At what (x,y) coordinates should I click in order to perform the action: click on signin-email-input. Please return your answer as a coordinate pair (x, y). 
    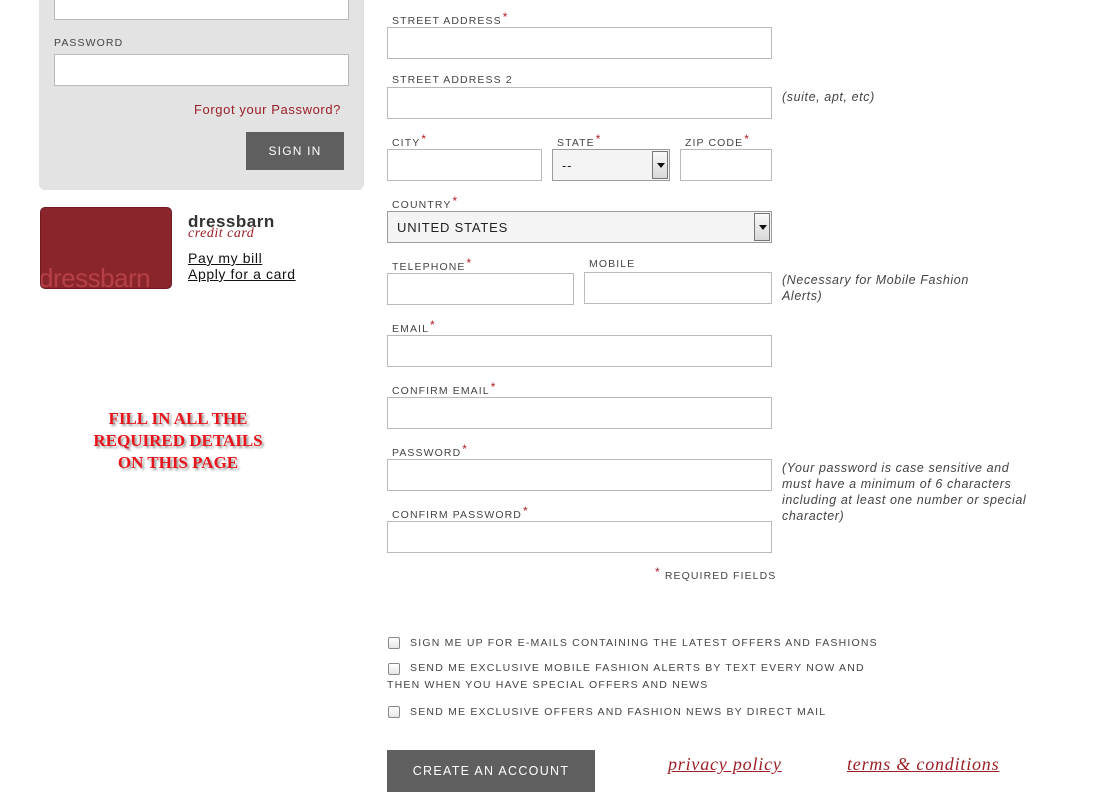
    Looking at the image, I should click on (201, 10).